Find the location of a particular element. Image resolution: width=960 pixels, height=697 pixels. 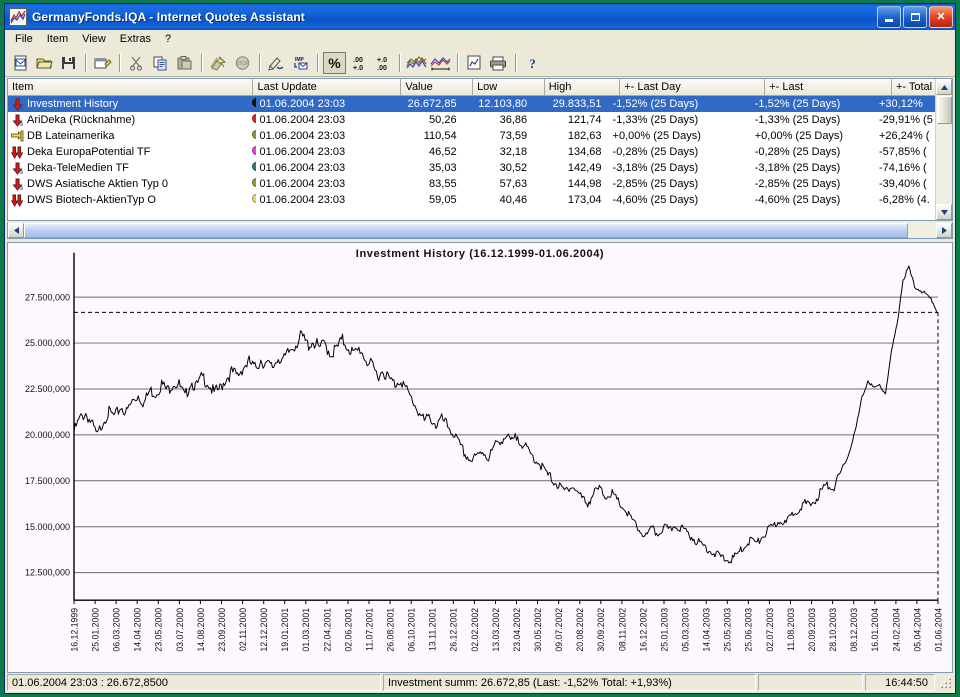

row-last-day: -2,85% (25 Days) is located at coordinates (655, 184).